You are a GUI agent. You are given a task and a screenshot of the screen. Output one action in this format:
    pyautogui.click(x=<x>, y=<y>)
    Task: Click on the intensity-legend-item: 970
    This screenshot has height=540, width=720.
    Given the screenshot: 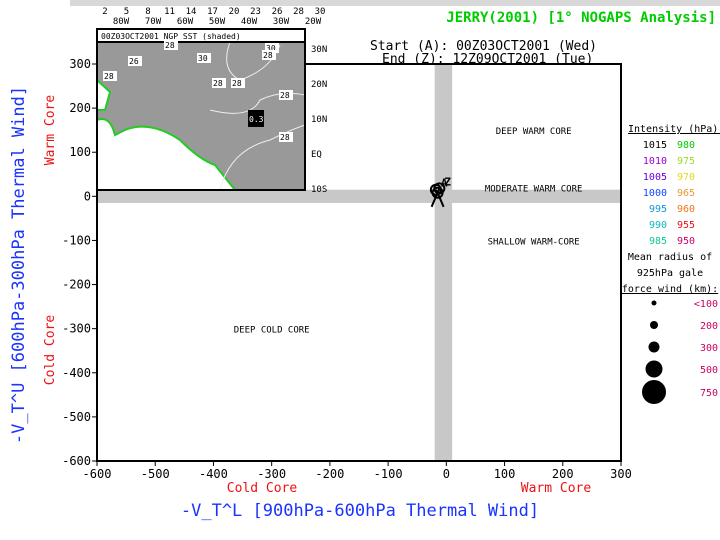 What is the action you would take?
    pyautogui.click(x=686, y=177)
    